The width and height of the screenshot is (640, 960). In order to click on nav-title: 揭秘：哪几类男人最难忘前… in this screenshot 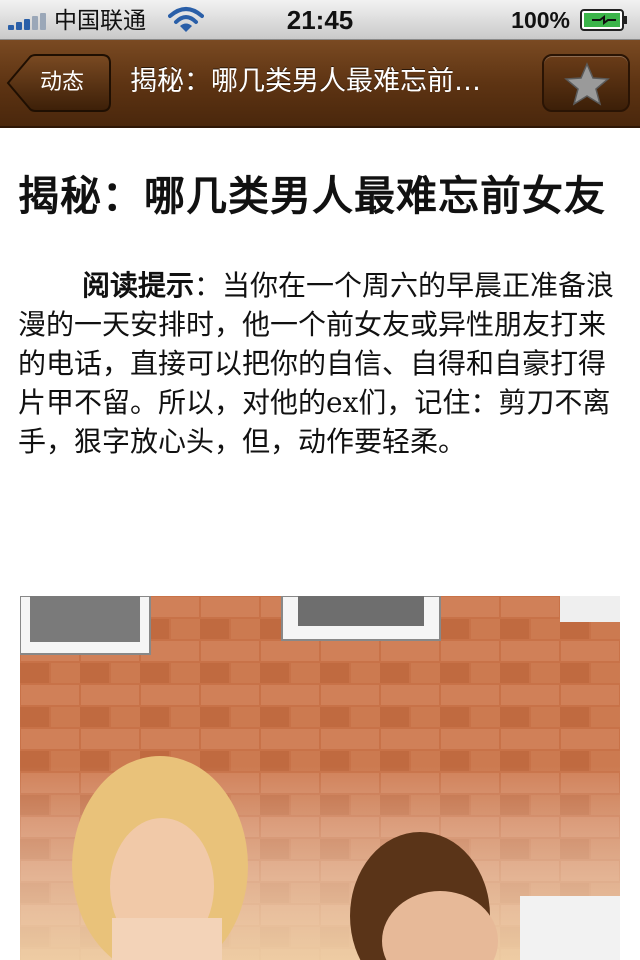, I will do `click(305, 81)`.